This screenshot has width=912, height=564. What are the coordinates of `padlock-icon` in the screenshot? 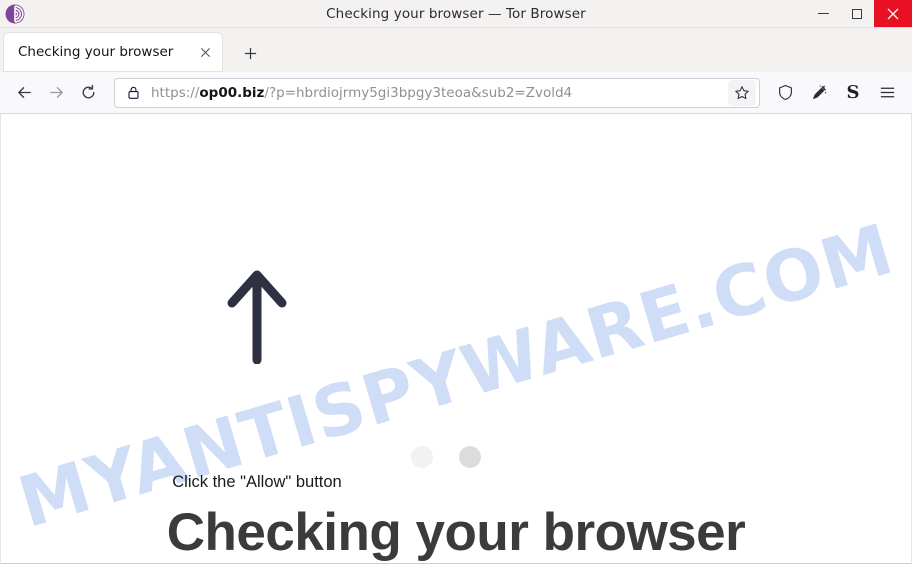 It's located at (133, 92).